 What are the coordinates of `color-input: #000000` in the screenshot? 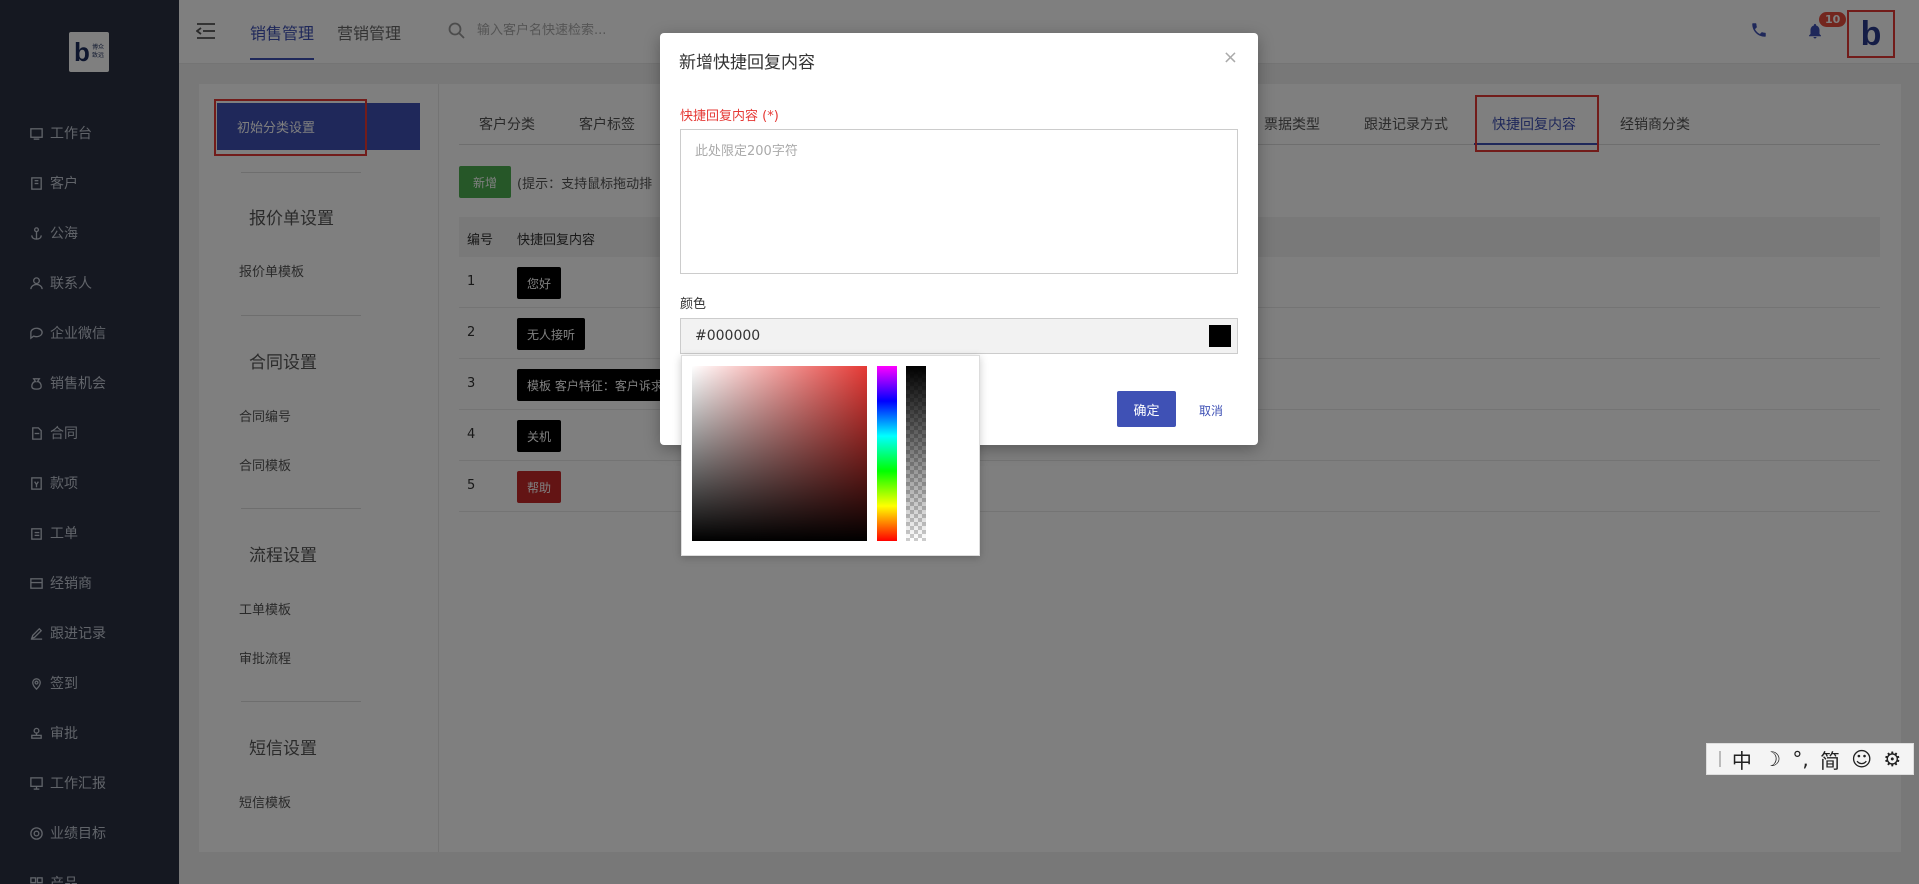 It's located at (959, 336).